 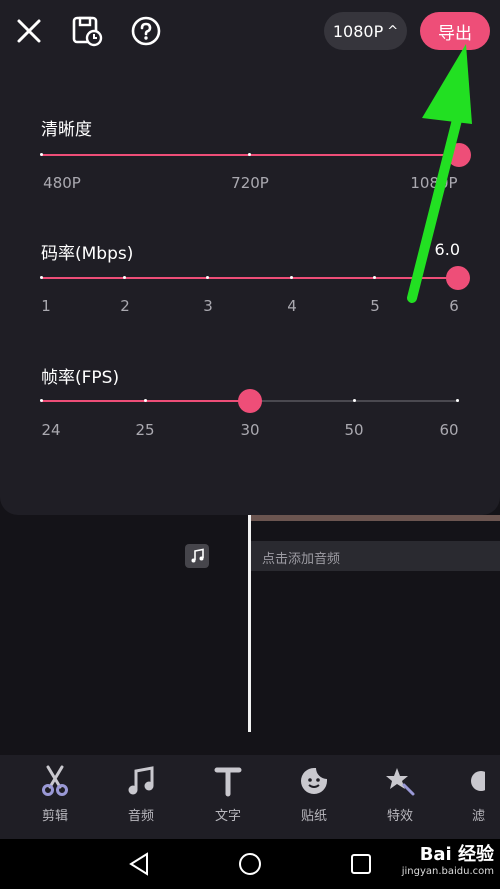 I want to click on toolbar-item-label: 剪辑, so click(x=54, y=816).